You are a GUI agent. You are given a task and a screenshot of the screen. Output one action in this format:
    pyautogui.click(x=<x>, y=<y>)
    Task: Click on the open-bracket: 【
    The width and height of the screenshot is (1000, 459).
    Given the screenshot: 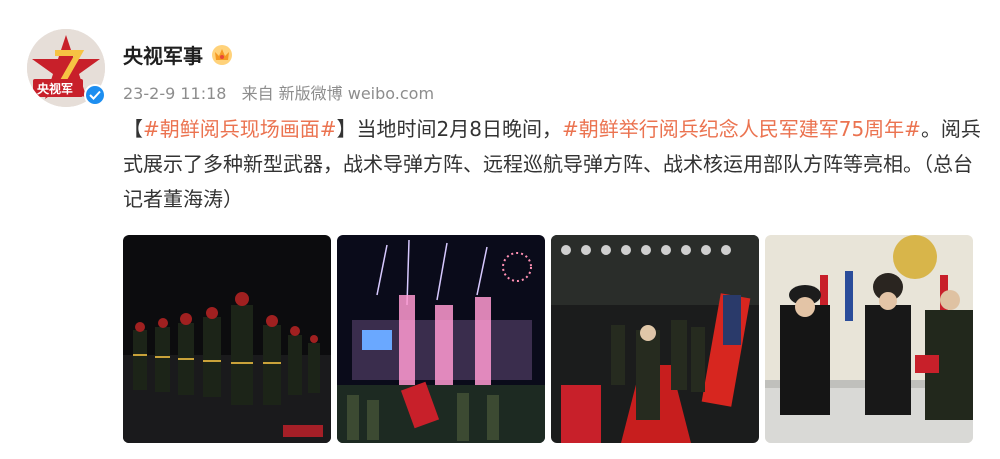 What is the action you would take?
    pyautogui.click(x=133, y=129)
    